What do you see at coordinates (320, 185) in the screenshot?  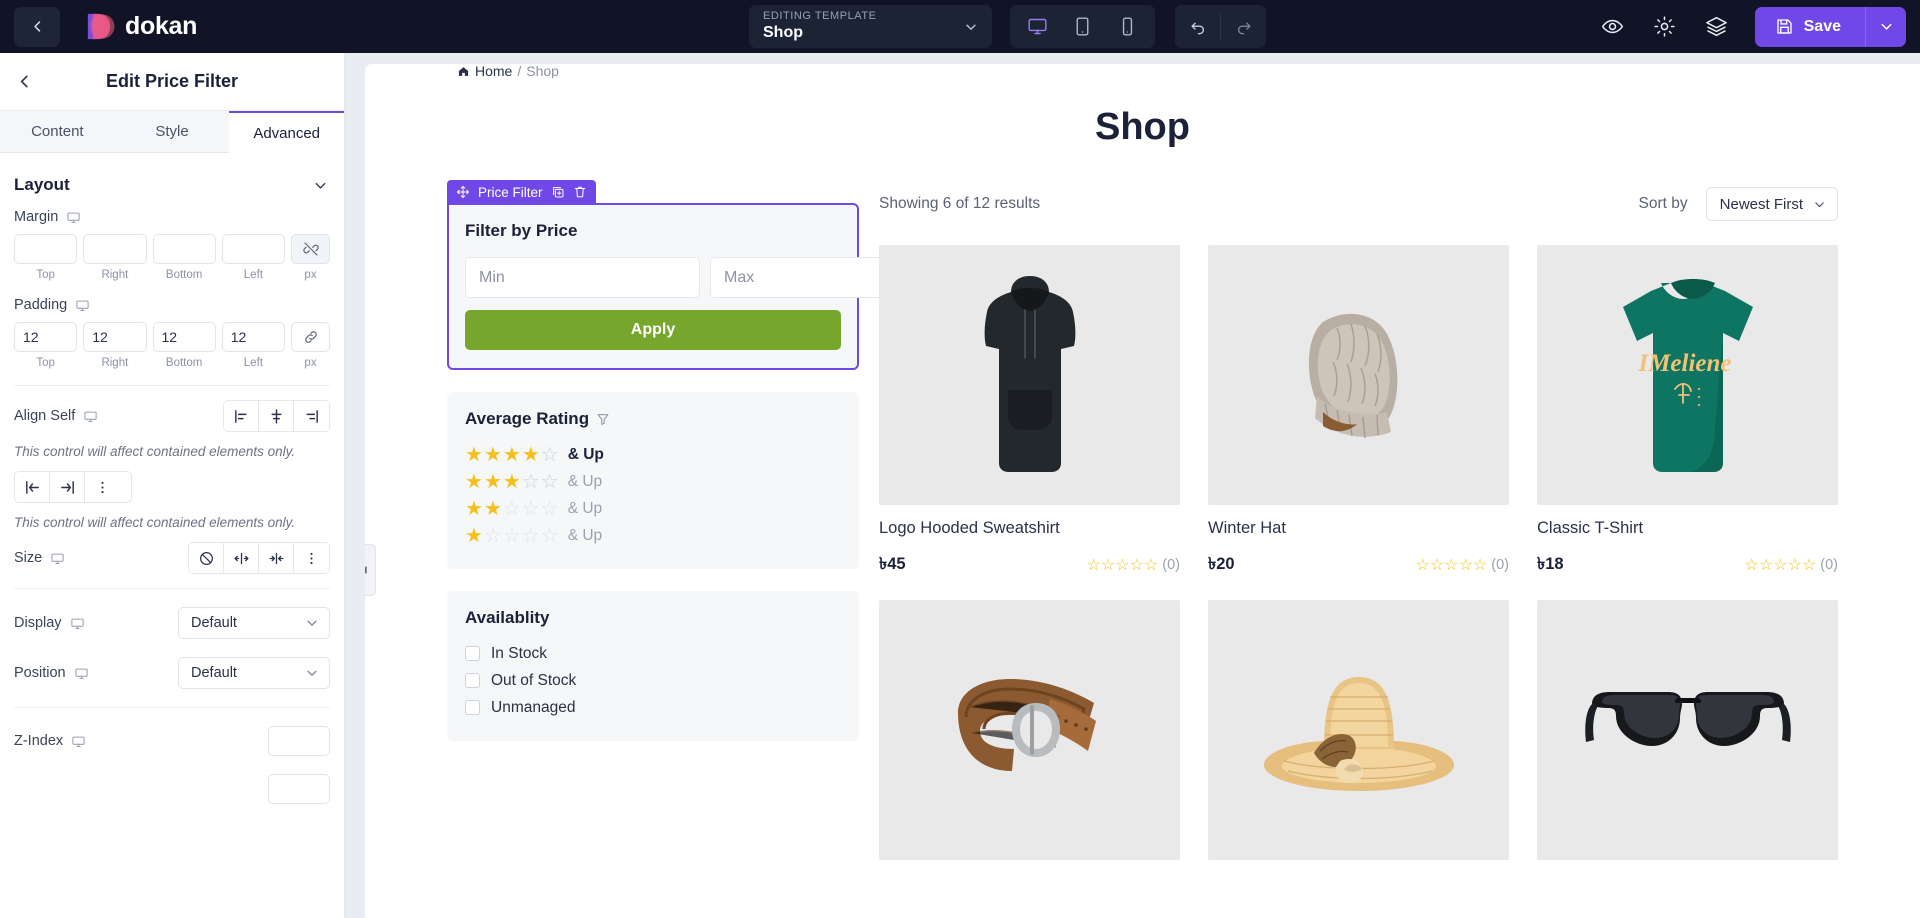 I see `chevron-down-icon` at bounding box center [320, 185].